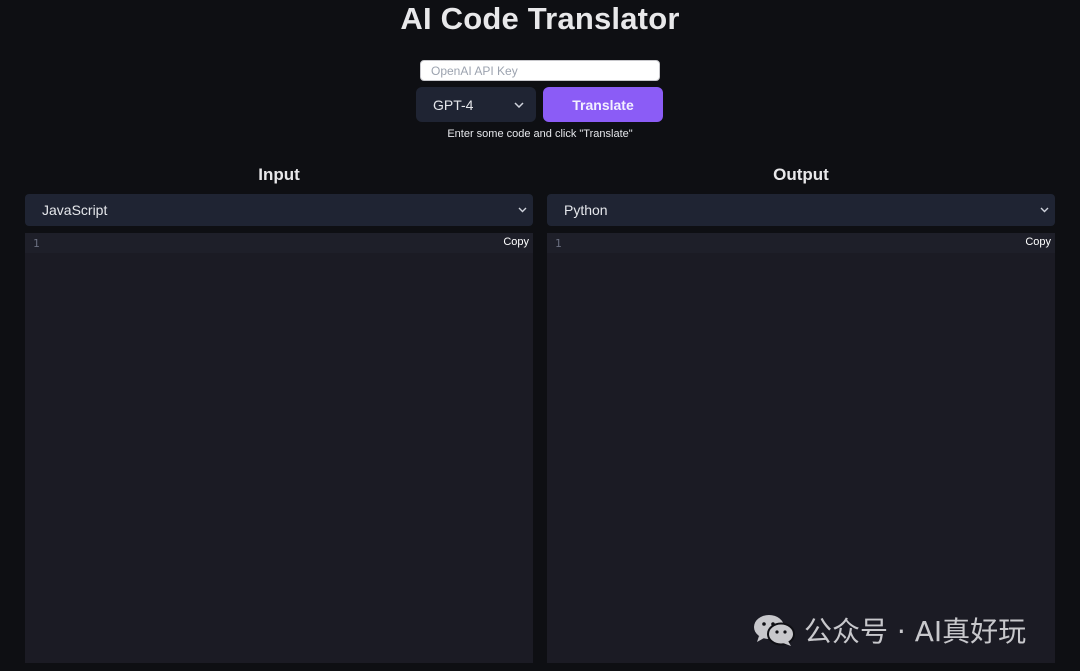  Describe the element at coordinates (801, 210) in the screenshot. I see `output-language-select: Python` at that location.